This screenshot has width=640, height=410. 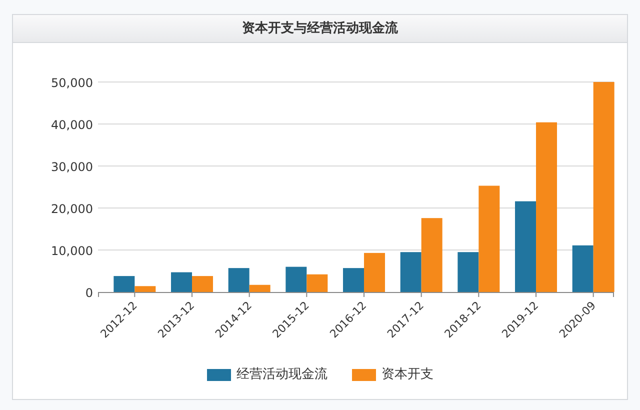 What do you see at coordinates (72, 83) in the screenshot?
I see `y-tick-label: 50,000` at bounding box center [72, 83].